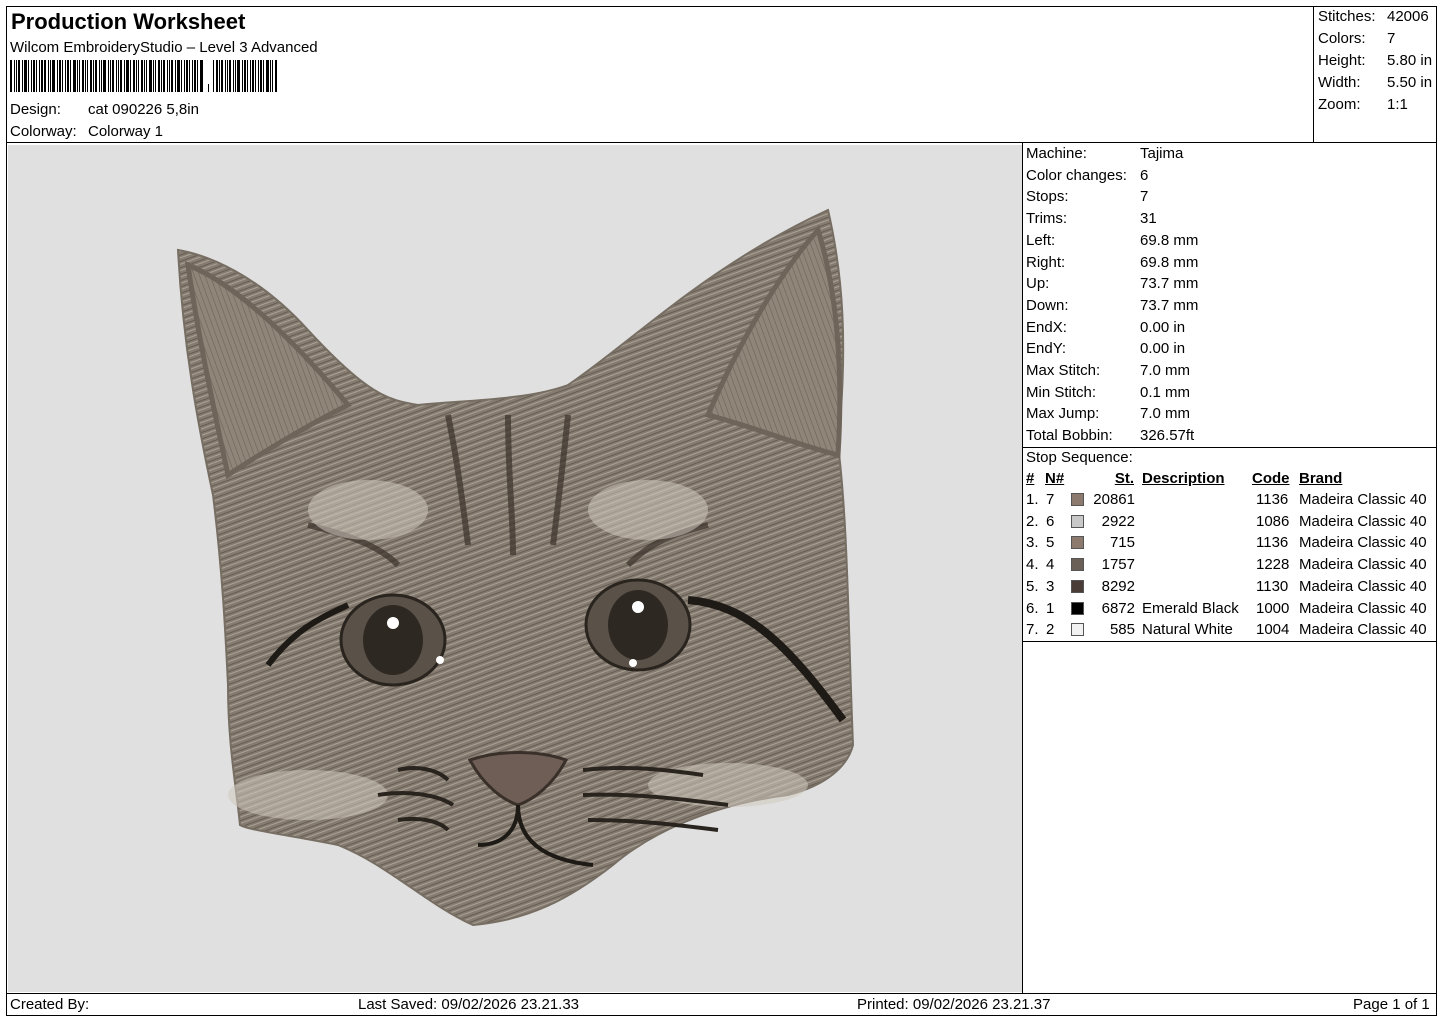  What do you see at coordinates (1032, 499) in the screenshot?
I see `stop-num: 1.` at bounding box center [1032, 499].